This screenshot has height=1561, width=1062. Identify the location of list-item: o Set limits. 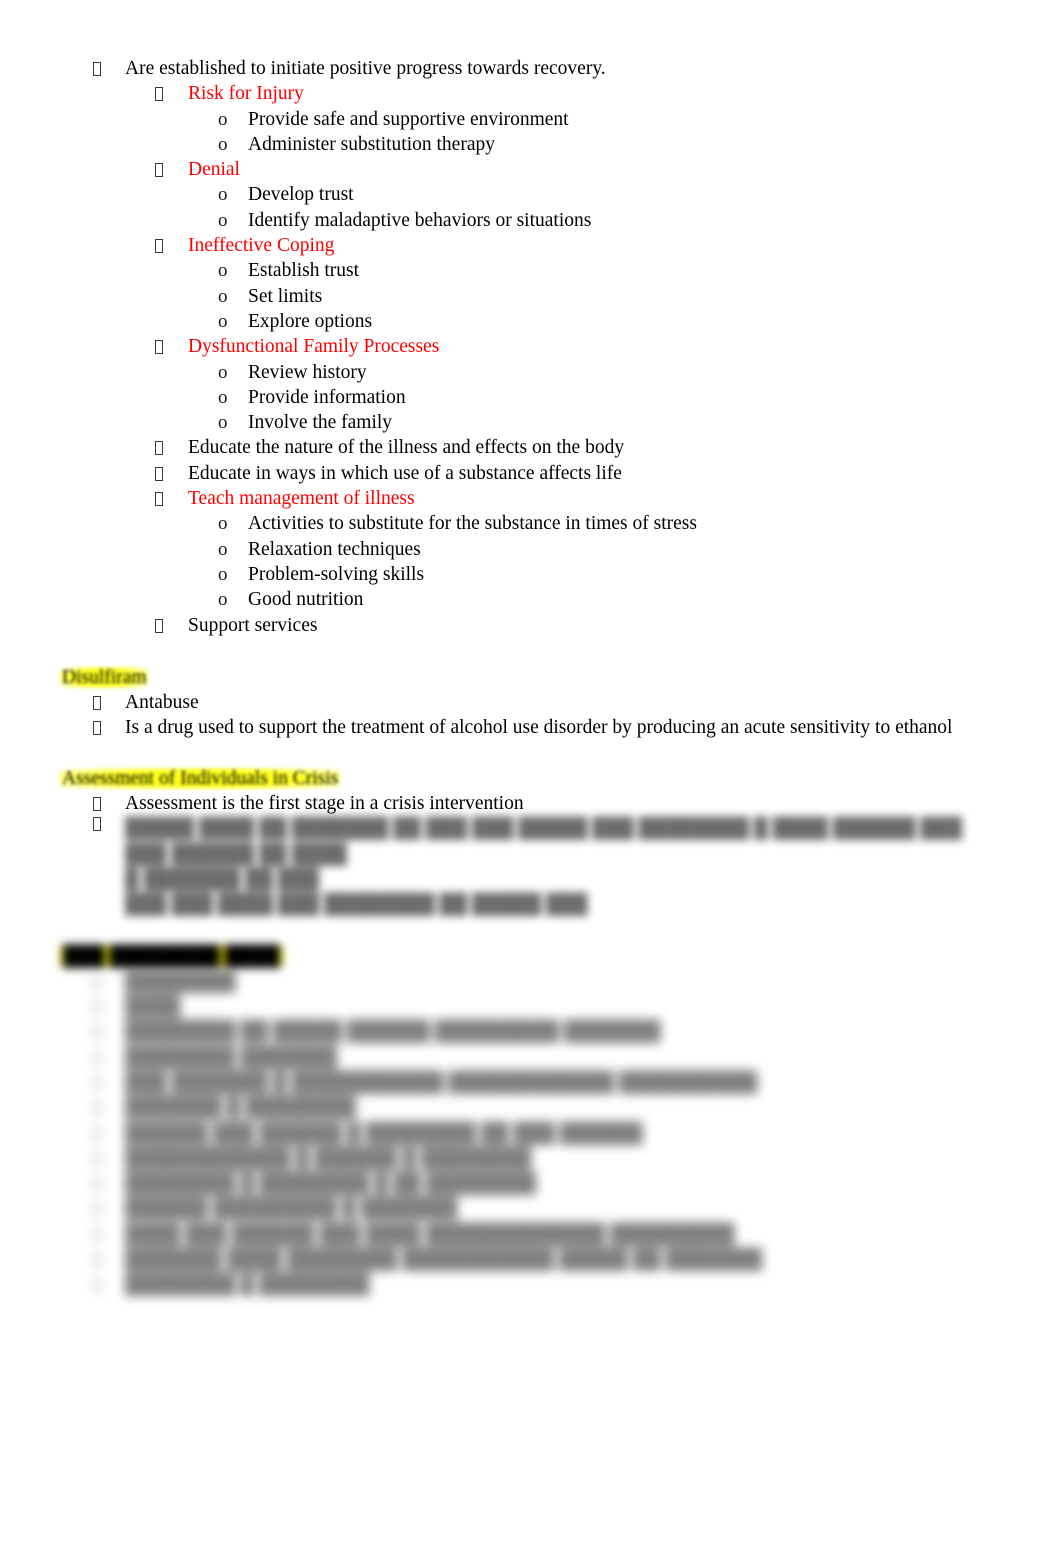
(531, 296).